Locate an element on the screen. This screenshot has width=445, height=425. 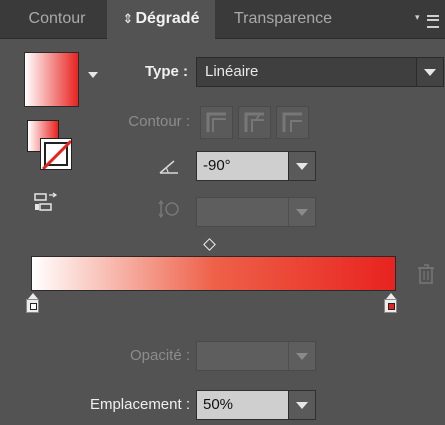
angle-input: -90° is located at coordinates (256, 166).